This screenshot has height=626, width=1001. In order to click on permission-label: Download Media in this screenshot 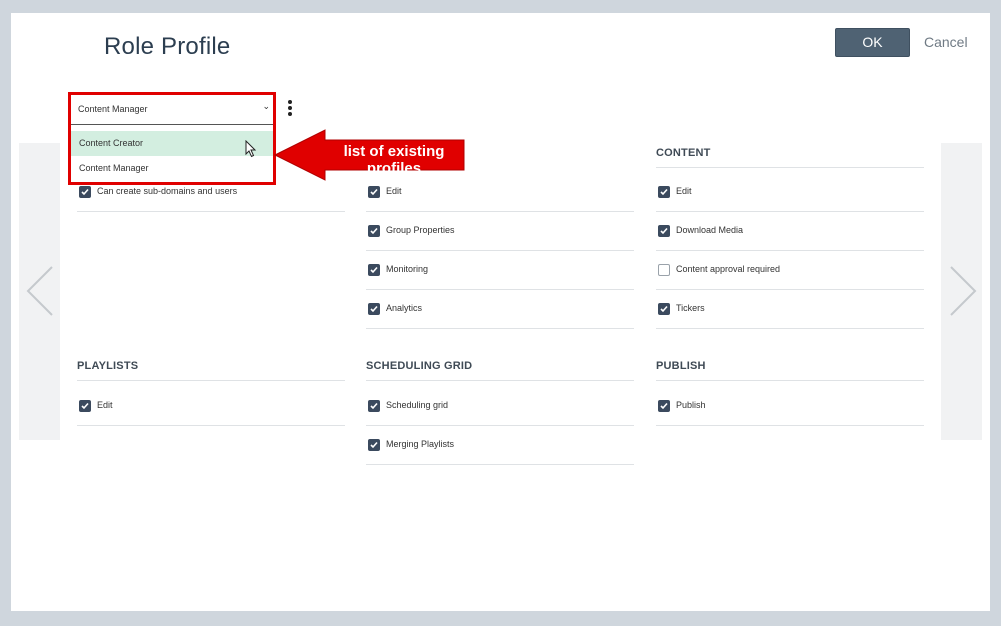, I will do `click(710, 230)`.